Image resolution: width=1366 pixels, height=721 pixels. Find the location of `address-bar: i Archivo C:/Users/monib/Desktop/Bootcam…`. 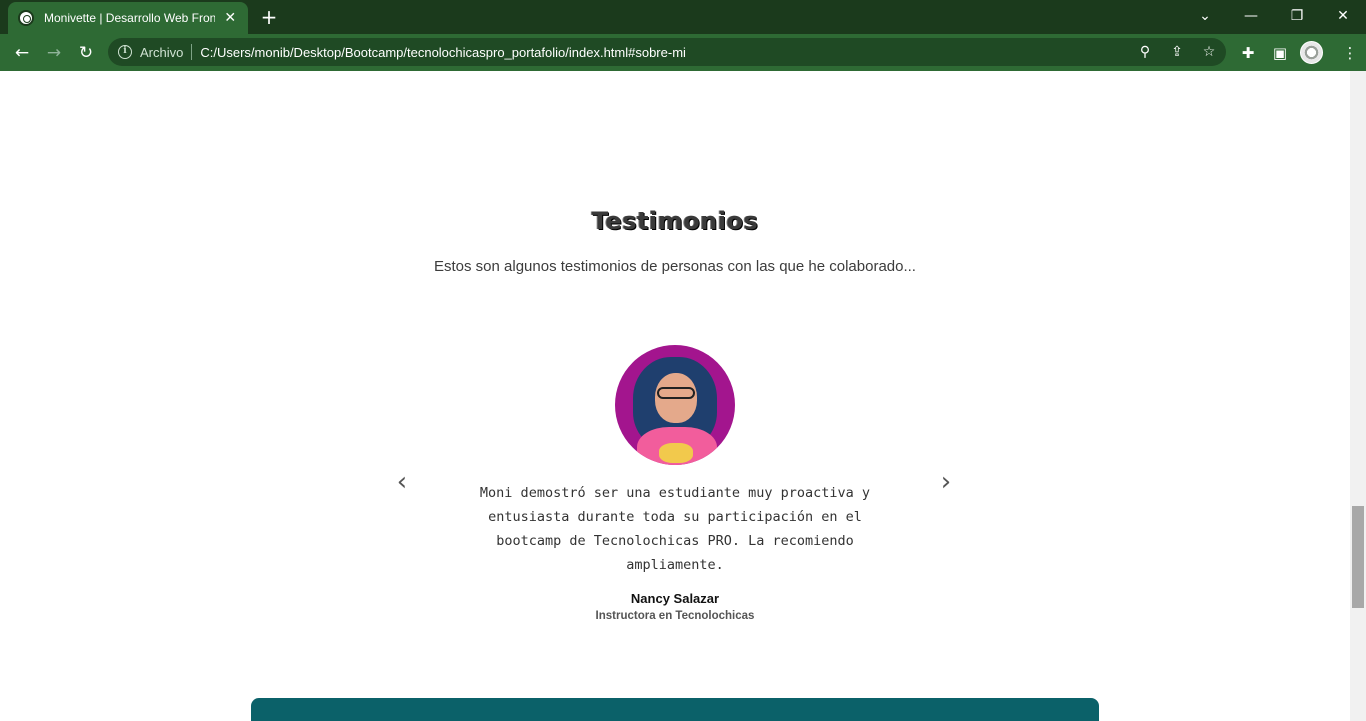

address-bar: i Archivo C:/Users/monib/Desktop/Bootcam… is located at coordinates (667, 52).